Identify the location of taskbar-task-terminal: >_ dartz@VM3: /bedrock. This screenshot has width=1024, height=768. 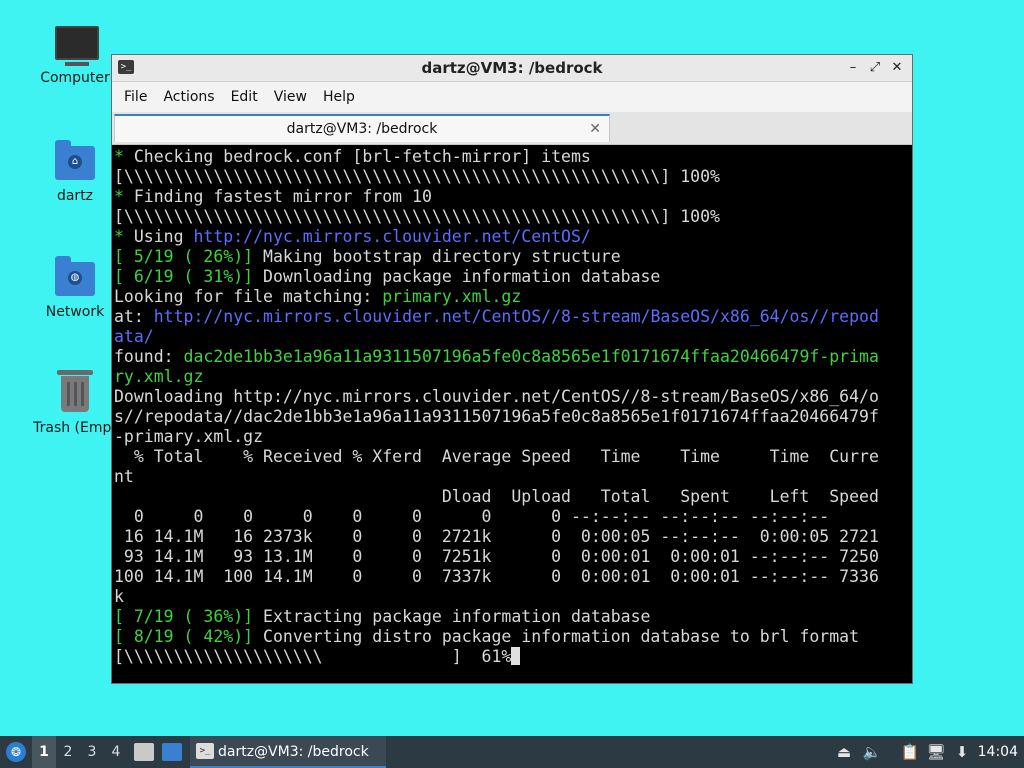
(288, 752).